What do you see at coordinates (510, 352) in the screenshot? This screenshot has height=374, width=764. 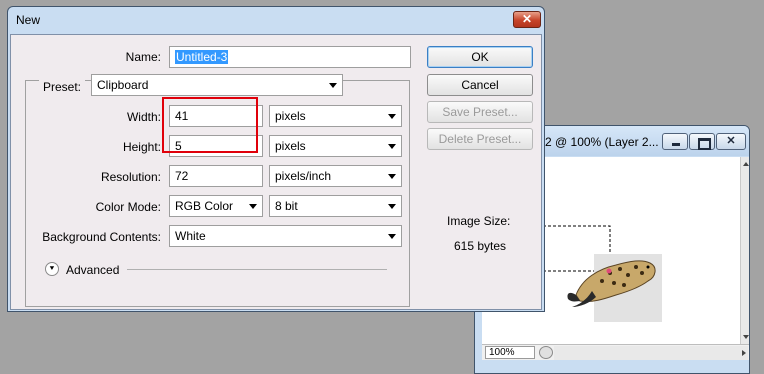 I see `zoom-field: 100%` at bounding box center [510, 352].